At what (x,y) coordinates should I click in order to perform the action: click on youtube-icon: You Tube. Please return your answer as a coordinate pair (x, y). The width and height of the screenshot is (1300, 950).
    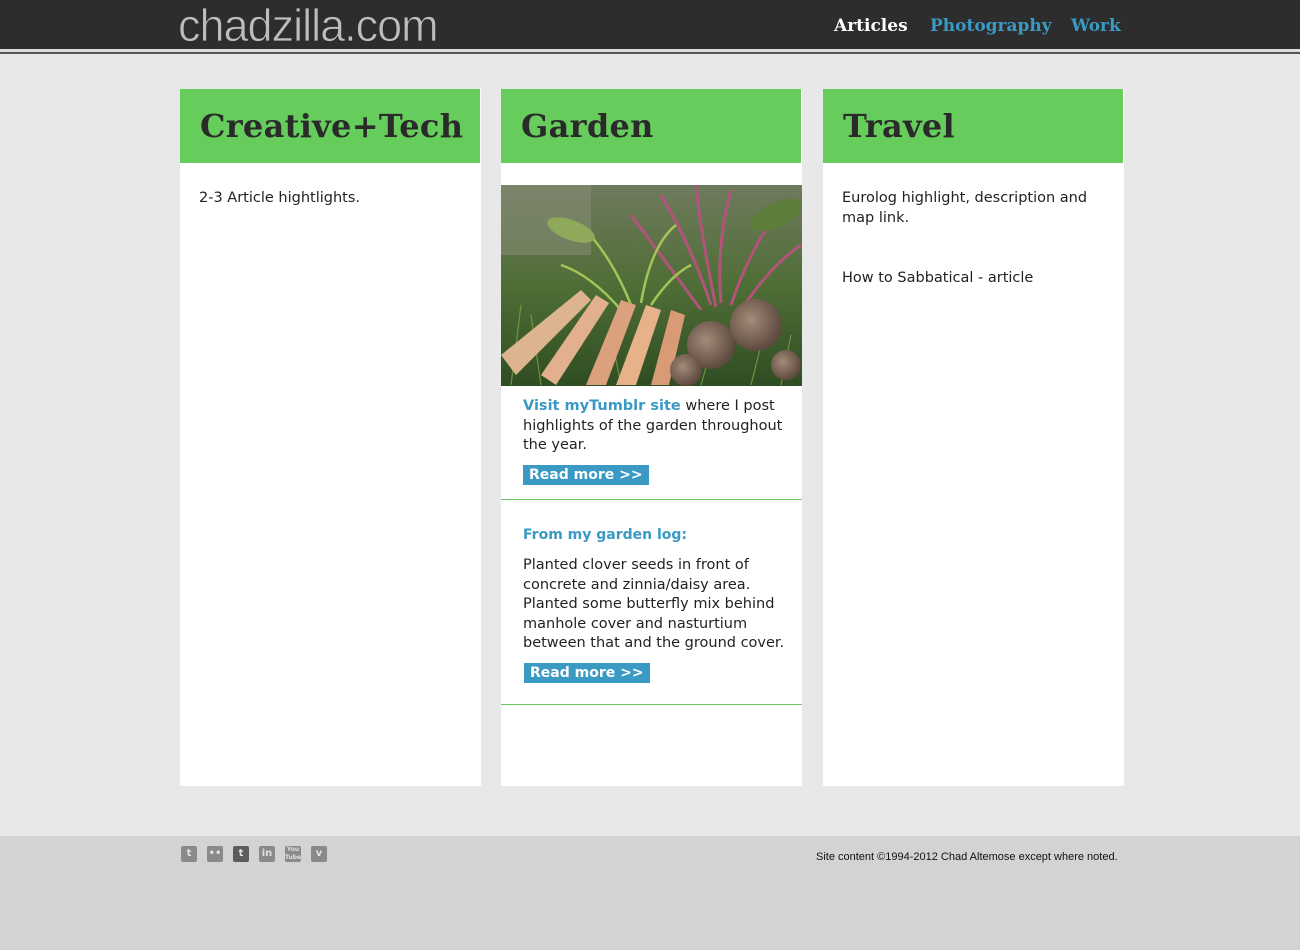
    Looking at the image, I should click on (293, 854).